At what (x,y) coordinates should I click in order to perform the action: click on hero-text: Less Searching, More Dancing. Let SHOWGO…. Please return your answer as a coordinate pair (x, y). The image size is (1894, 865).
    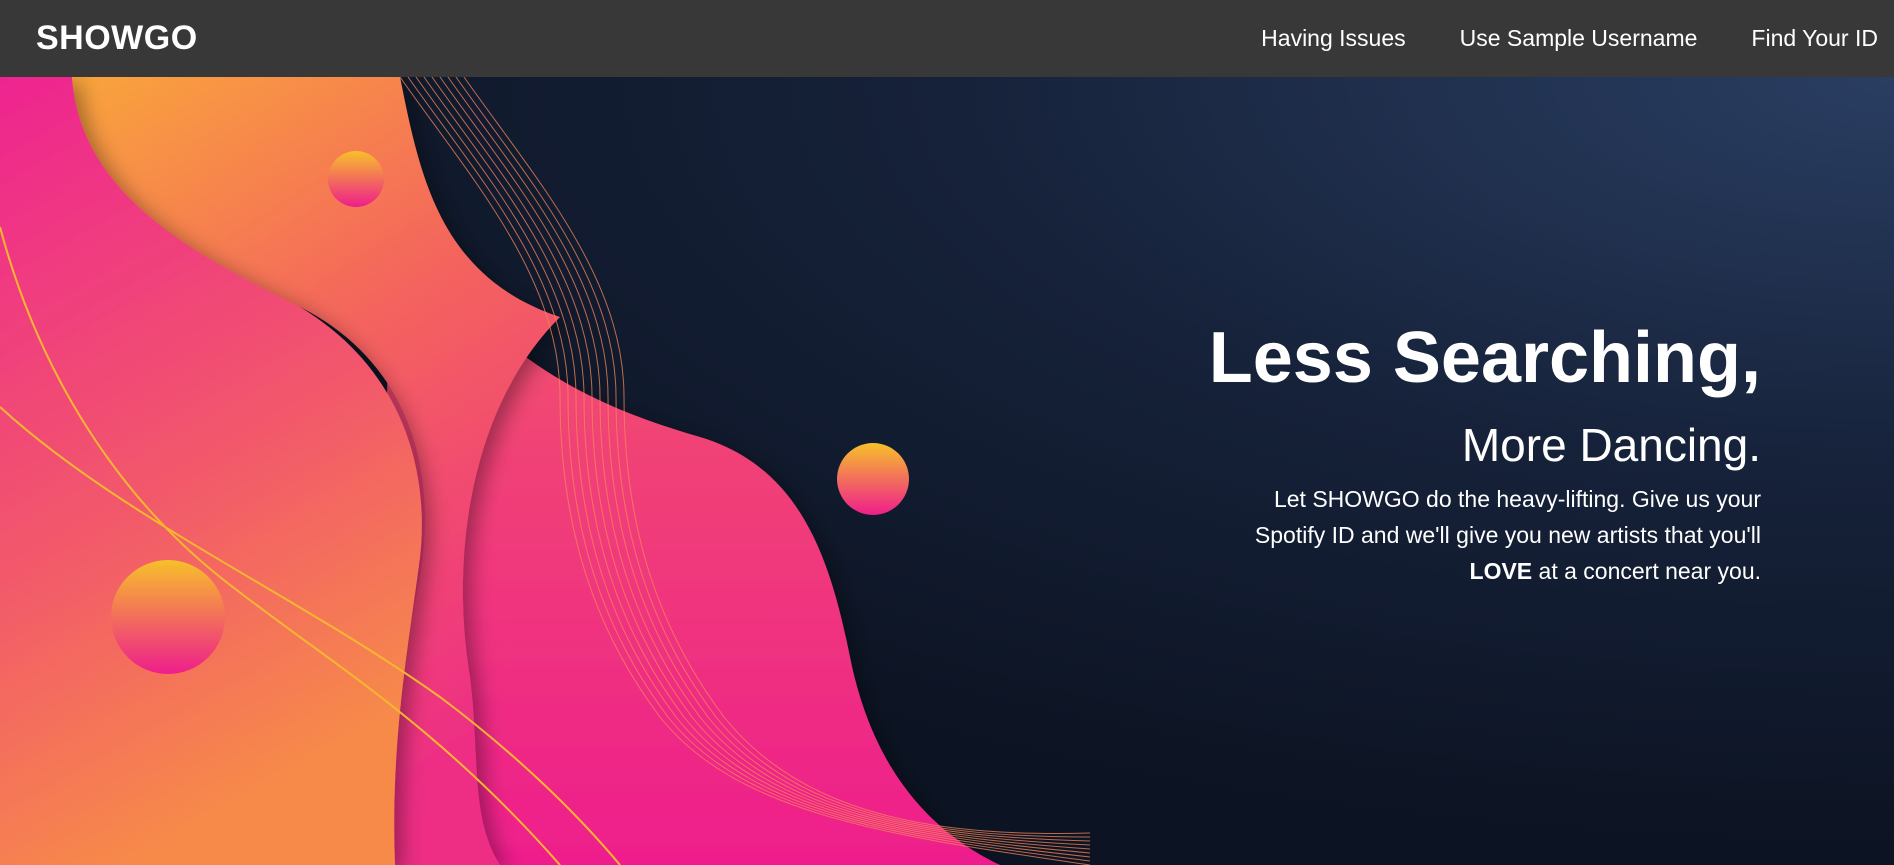
    Looking at the image, I should click on (1401, 453).